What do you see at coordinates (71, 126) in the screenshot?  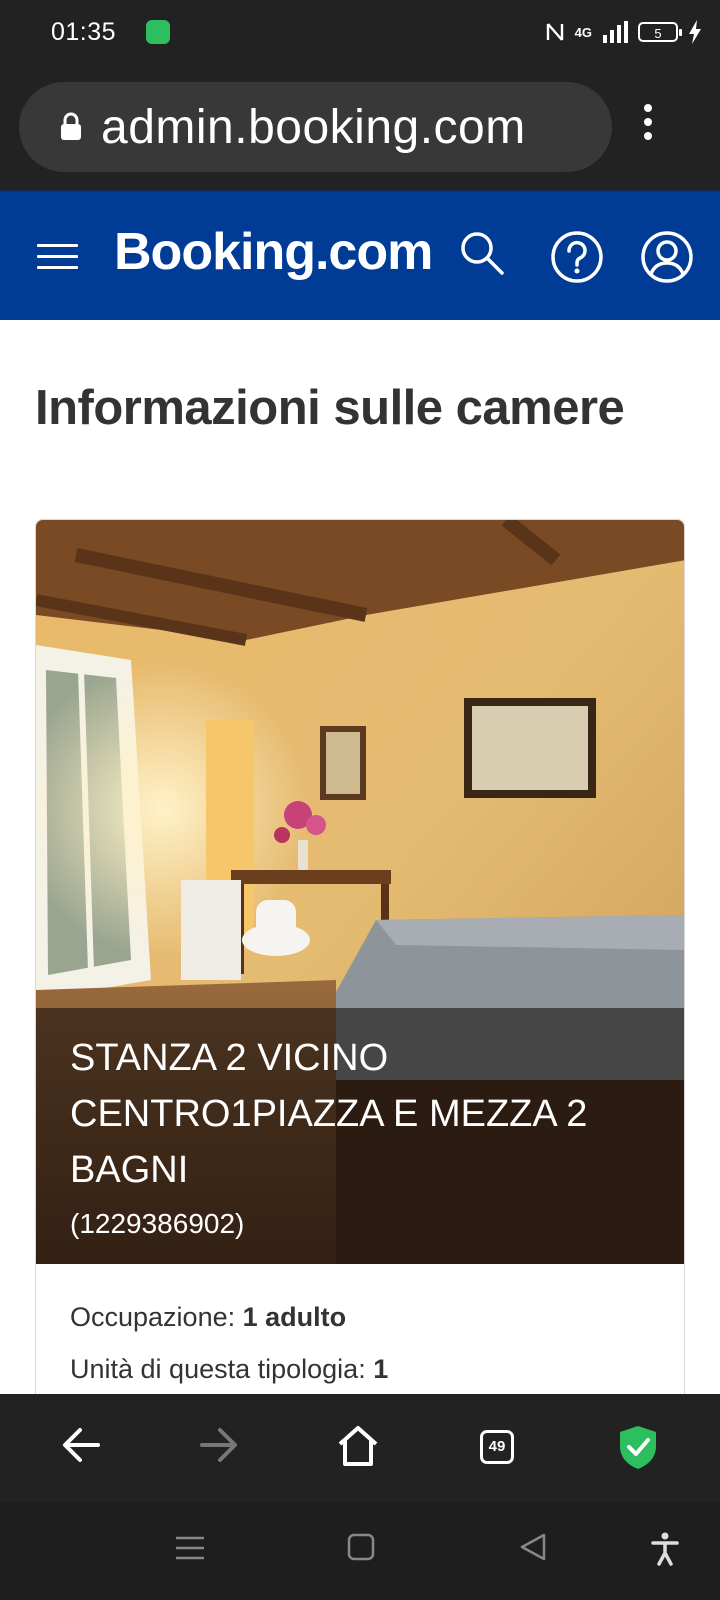 I see `lock-icon` at bounding box center [71, 126].